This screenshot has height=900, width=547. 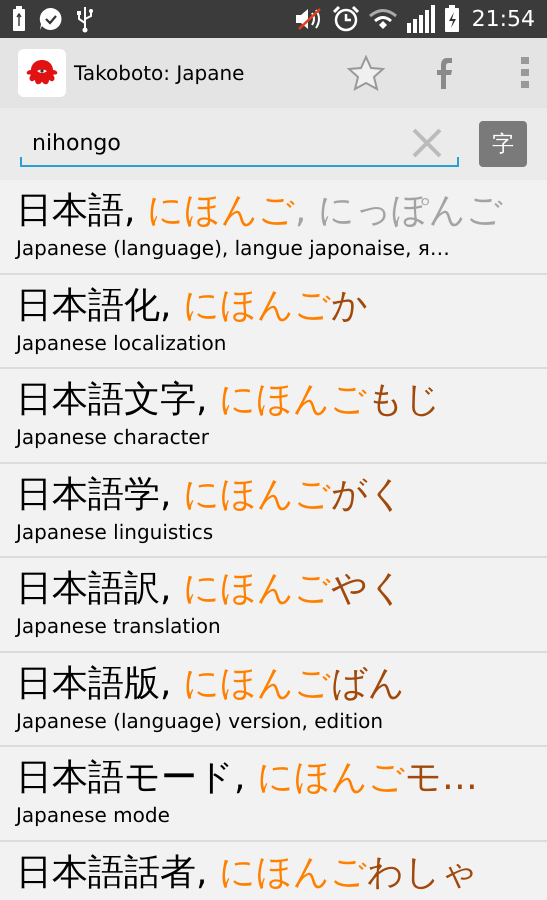 I want to click on kanji-button: 字, so click(x=503, y=144).